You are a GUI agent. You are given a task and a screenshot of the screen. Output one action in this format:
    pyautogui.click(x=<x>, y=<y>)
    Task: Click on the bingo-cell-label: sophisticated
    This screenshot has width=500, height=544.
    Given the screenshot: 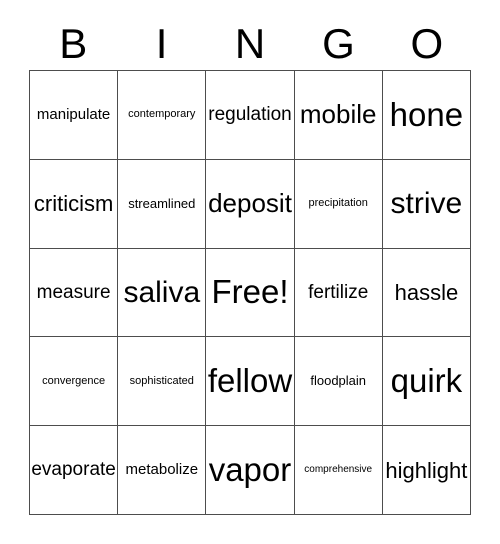 What is the action you would take?
    pyautogui.click(x=161, y=380)
    